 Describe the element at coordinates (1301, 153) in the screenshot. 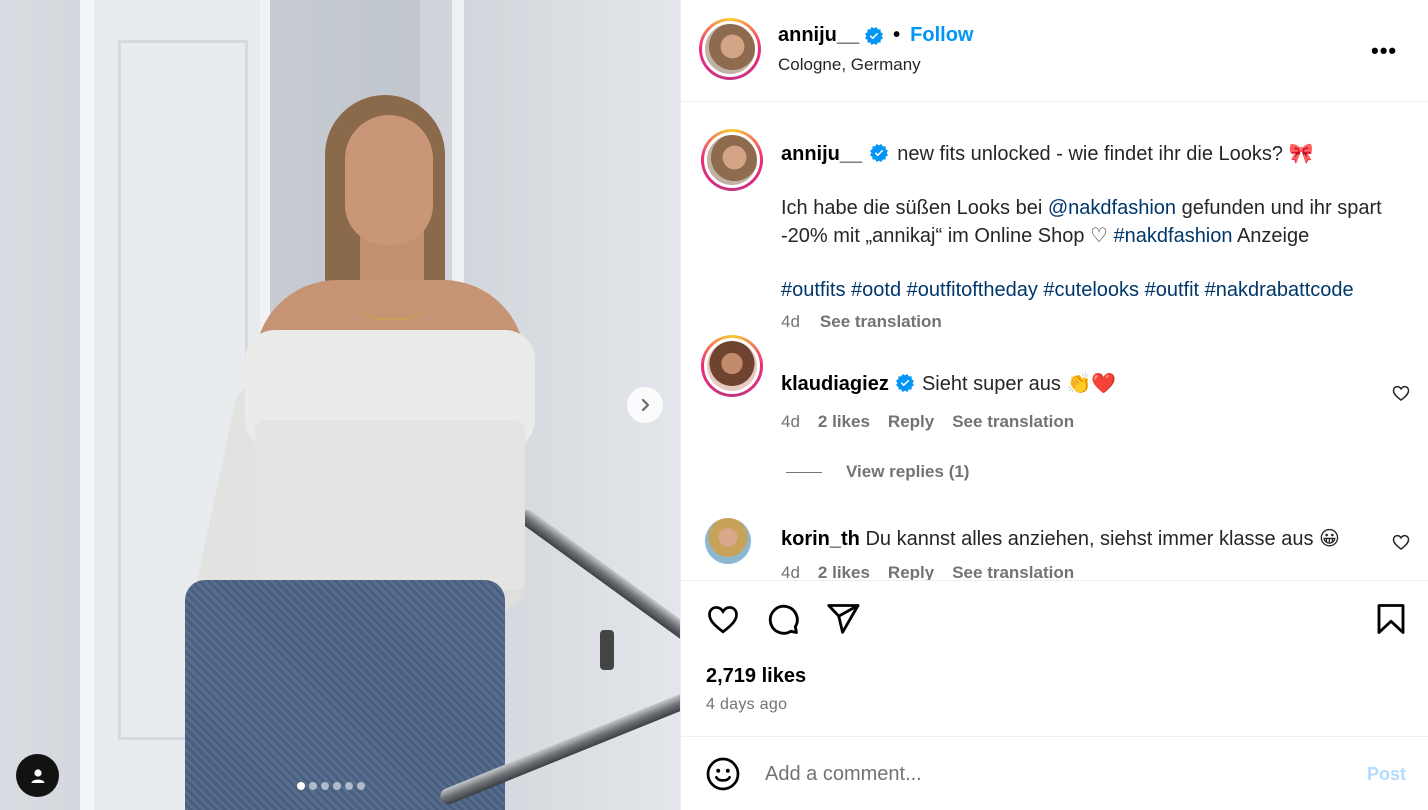

I see `ribbon-emoji: 🎀` at that location.